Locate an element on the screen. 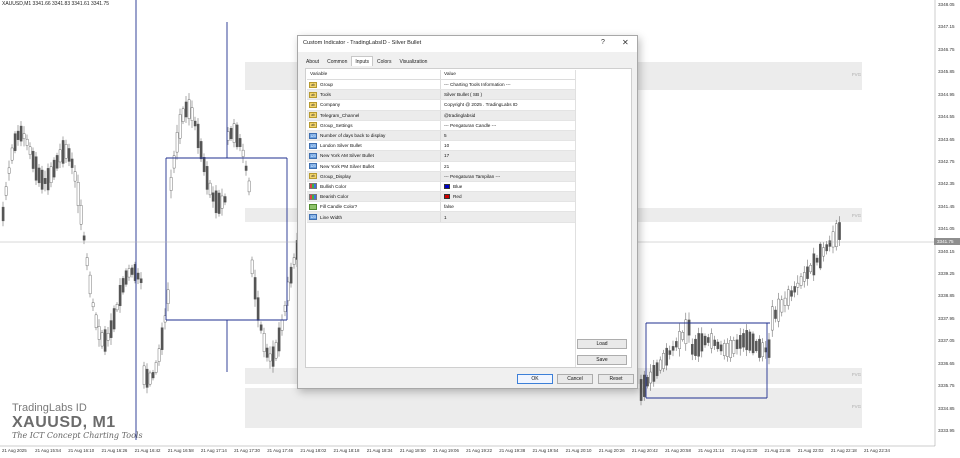 The image size is (960, 458). time-tick-label: 21 Aug 17:14 is located at coordinates (213, 450).